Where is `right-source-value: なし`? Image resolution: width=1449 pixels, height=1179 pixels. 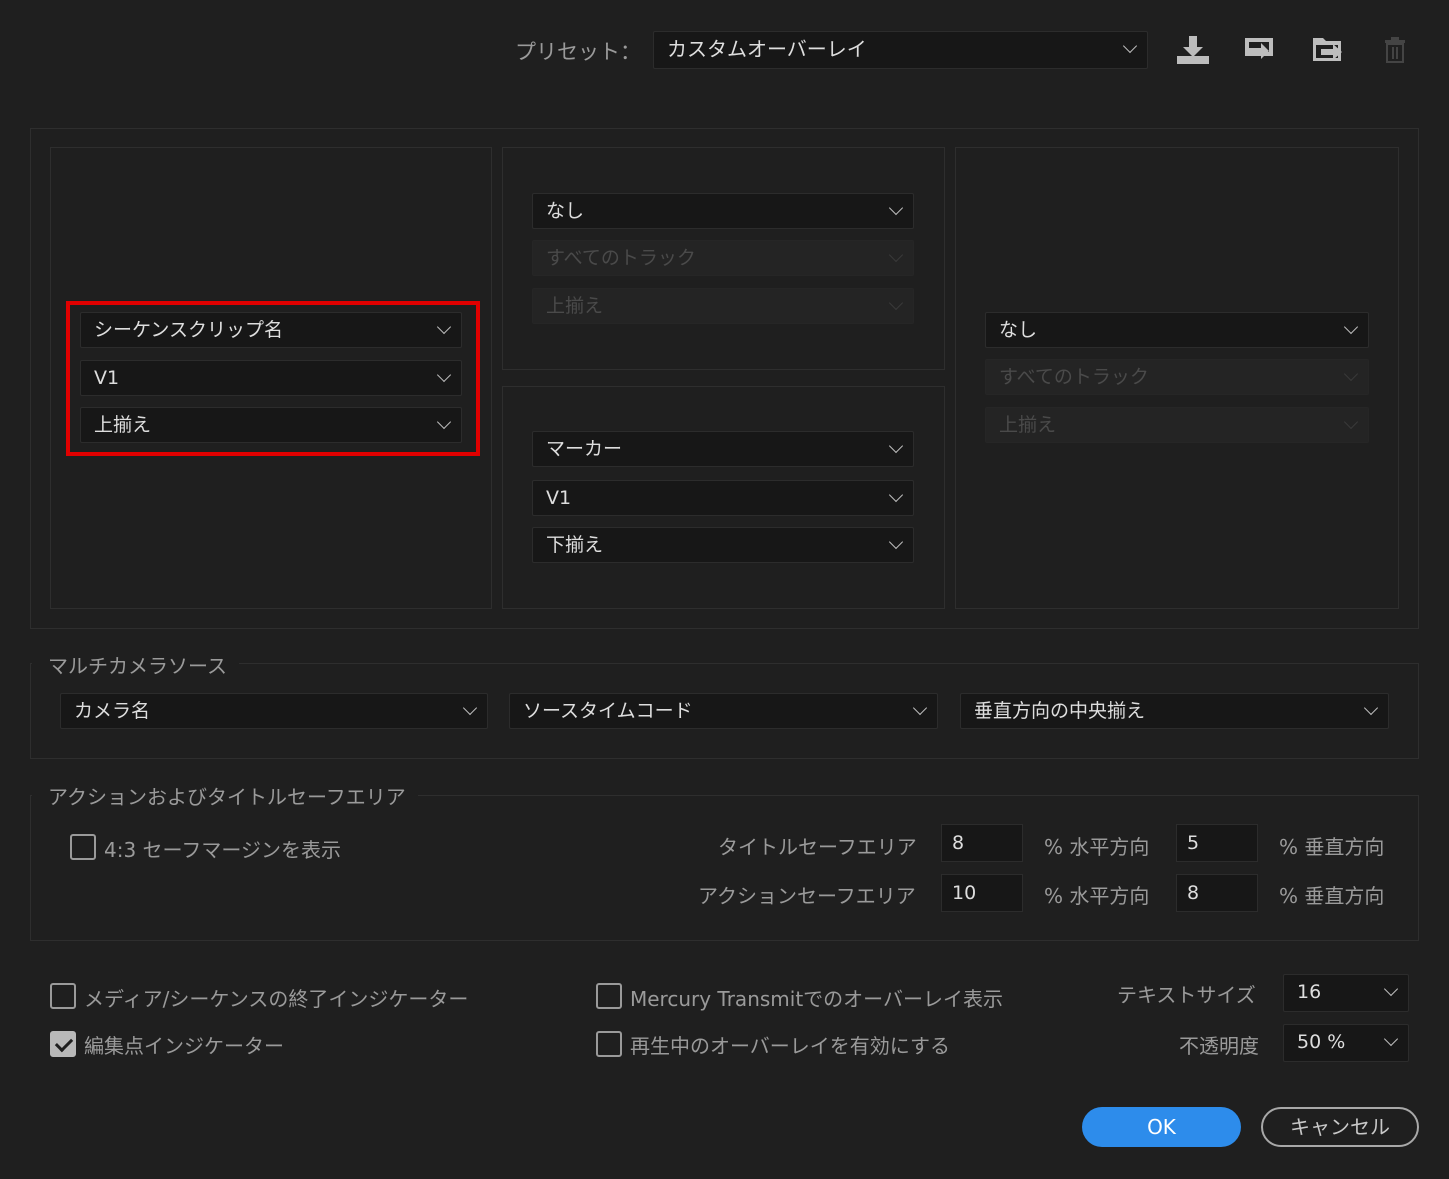 right-source-value: なし is located at coordinates (1018, 330).